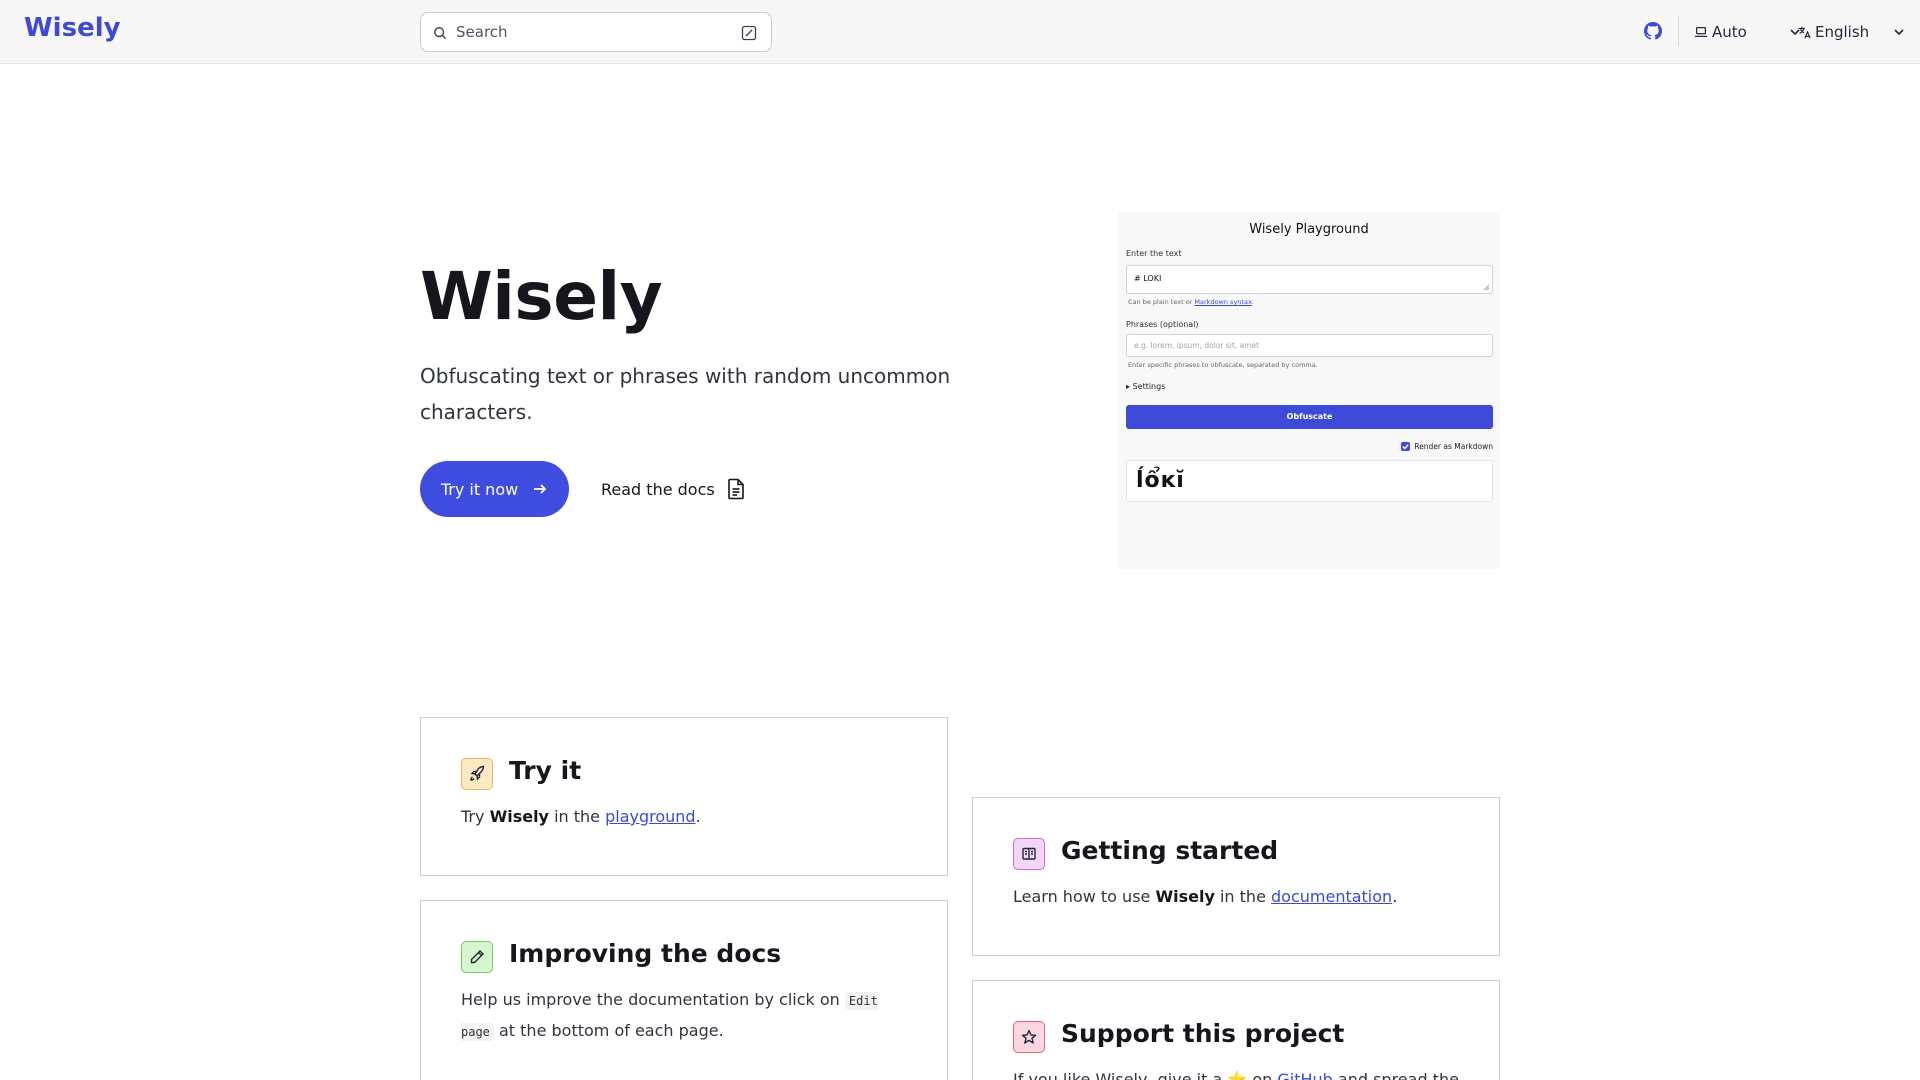  Describe the element at coordinates (658, 489) in the screenshot. I see `read-the-docs-label: Read the docs` at that location.